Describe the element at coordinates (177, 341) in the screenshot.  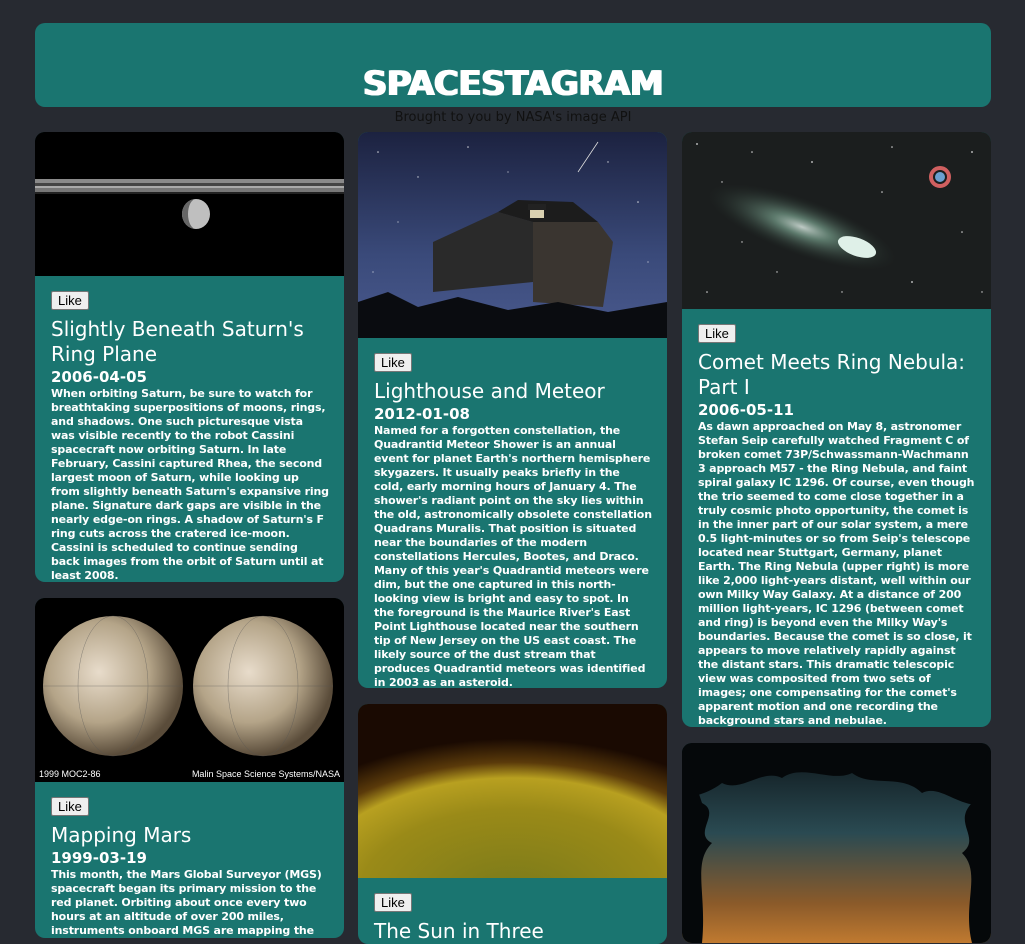
I see `post-title: Slightly Beneath Saturn's Ring Plane` at that location.